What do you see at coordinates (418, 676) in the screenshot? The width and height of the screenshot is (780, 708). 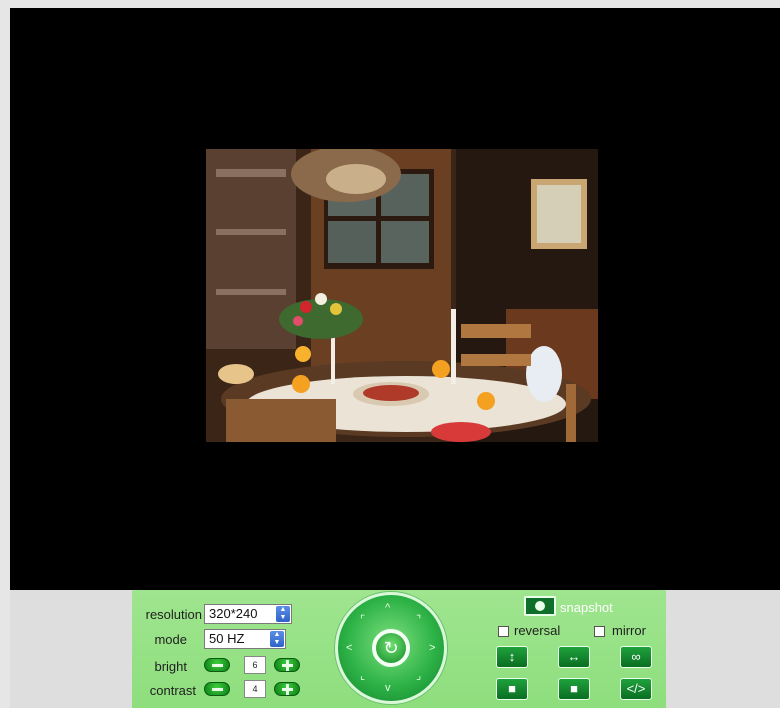 I see `down-right-arrow-icon: ⌟` at bounding box center [418, 676].